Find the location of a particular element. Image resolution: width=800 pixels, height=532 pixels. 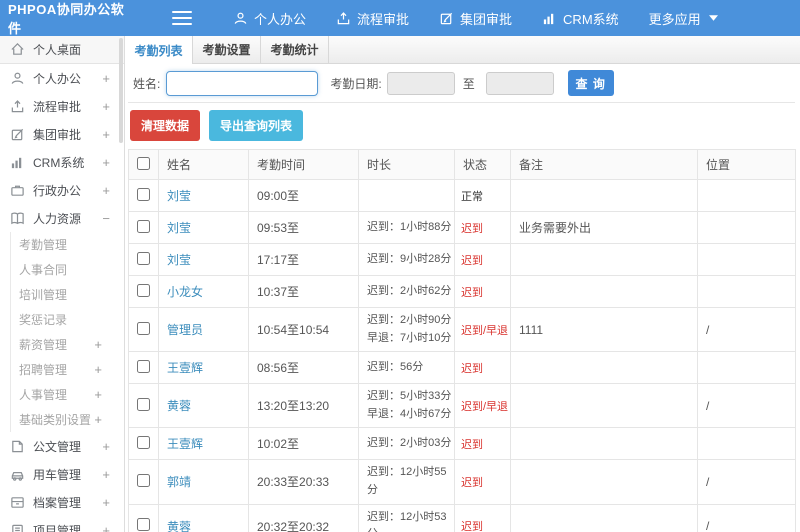

location: / is located at coordinates (746, 482).